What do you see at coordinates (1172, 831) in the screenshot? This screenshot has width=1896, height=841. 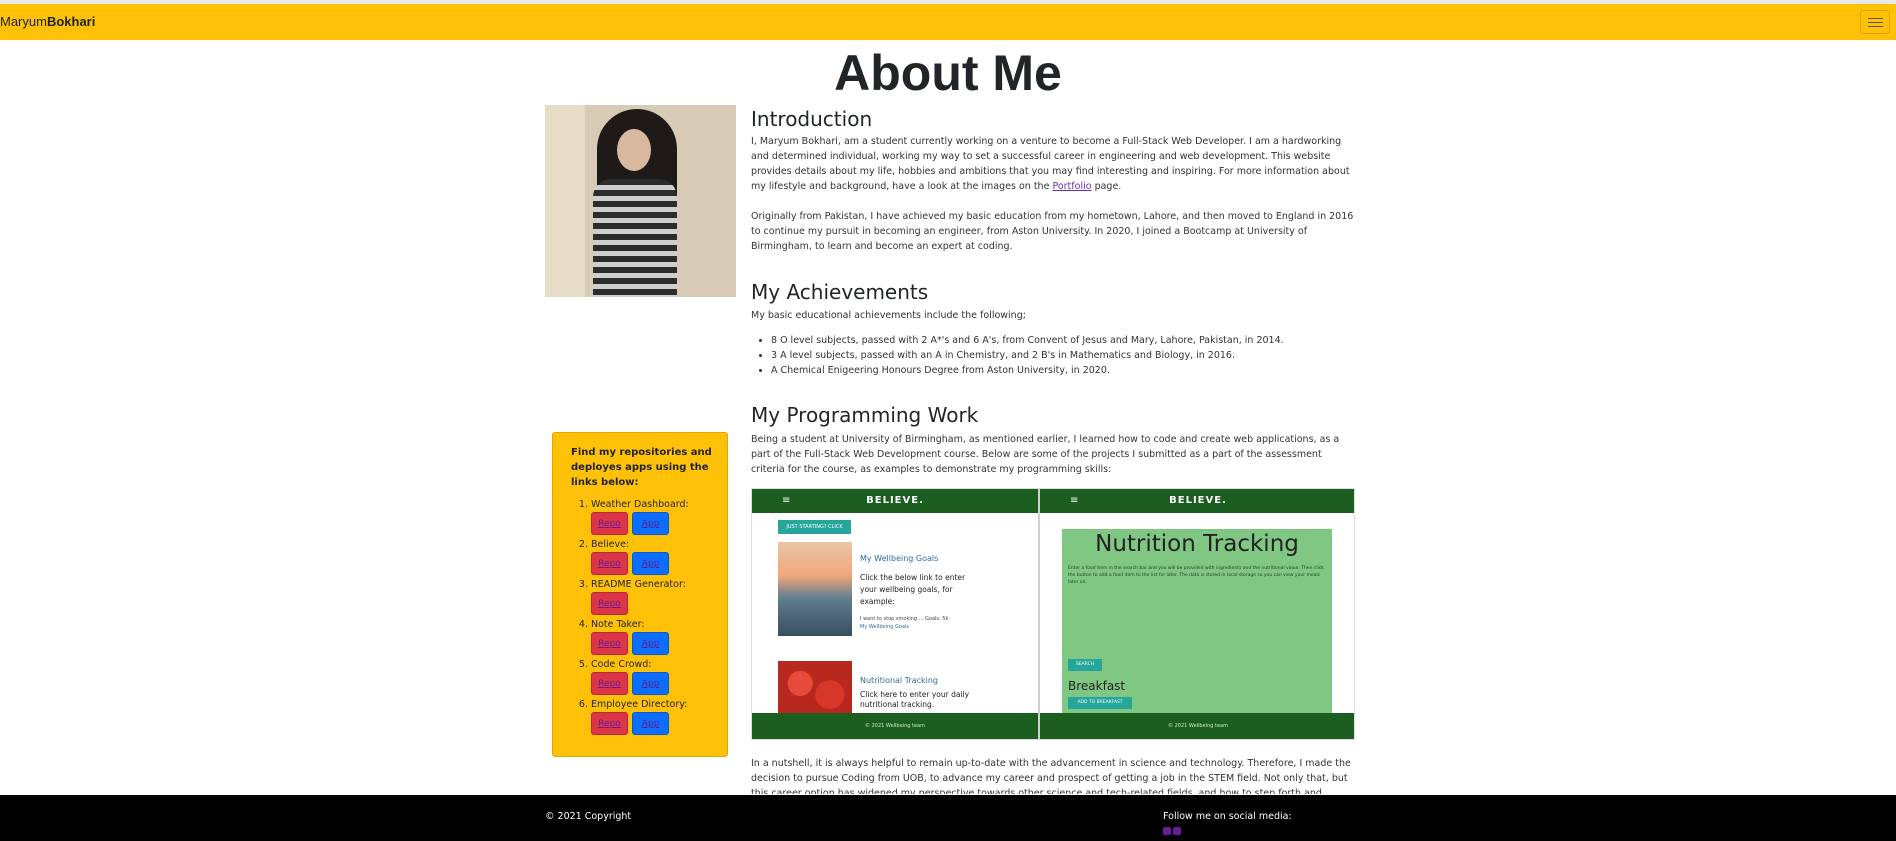 I see `social-links` at bounding box center [1172, 831].